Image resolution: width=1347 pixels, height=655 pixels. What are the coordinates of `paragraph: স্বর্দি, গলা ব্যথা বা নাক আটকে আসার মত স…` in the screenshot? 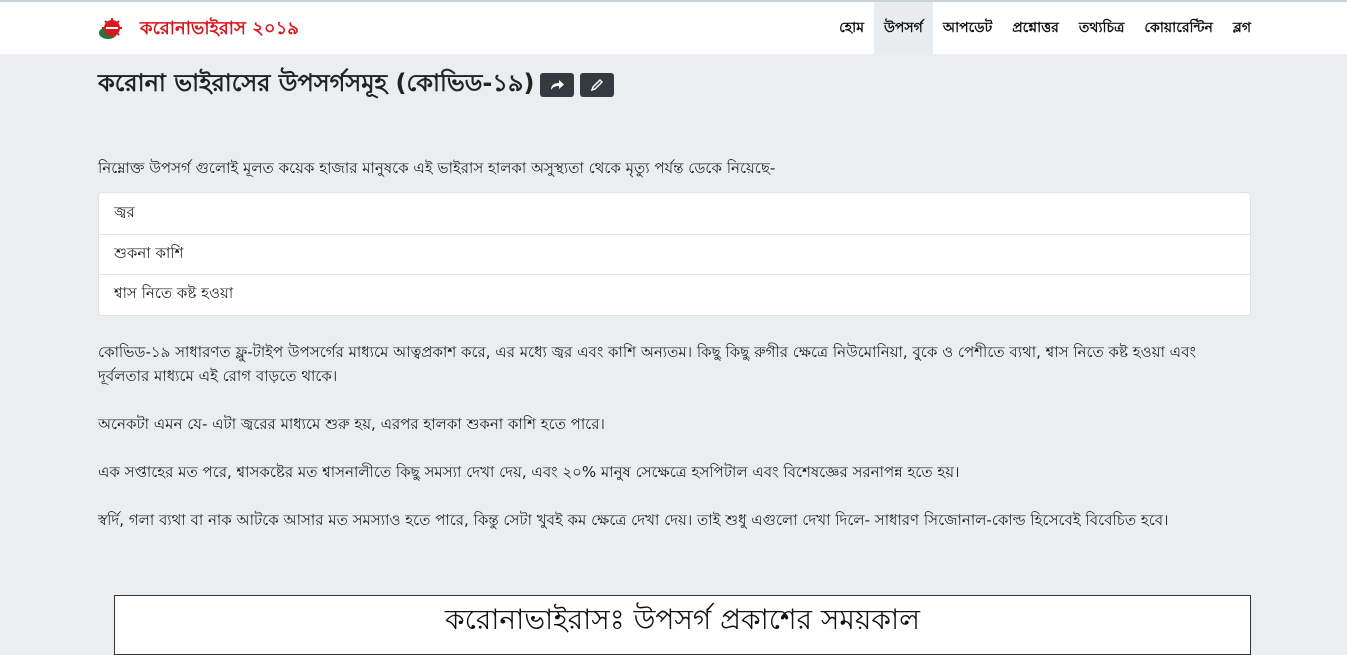 It's located at (633, 519).